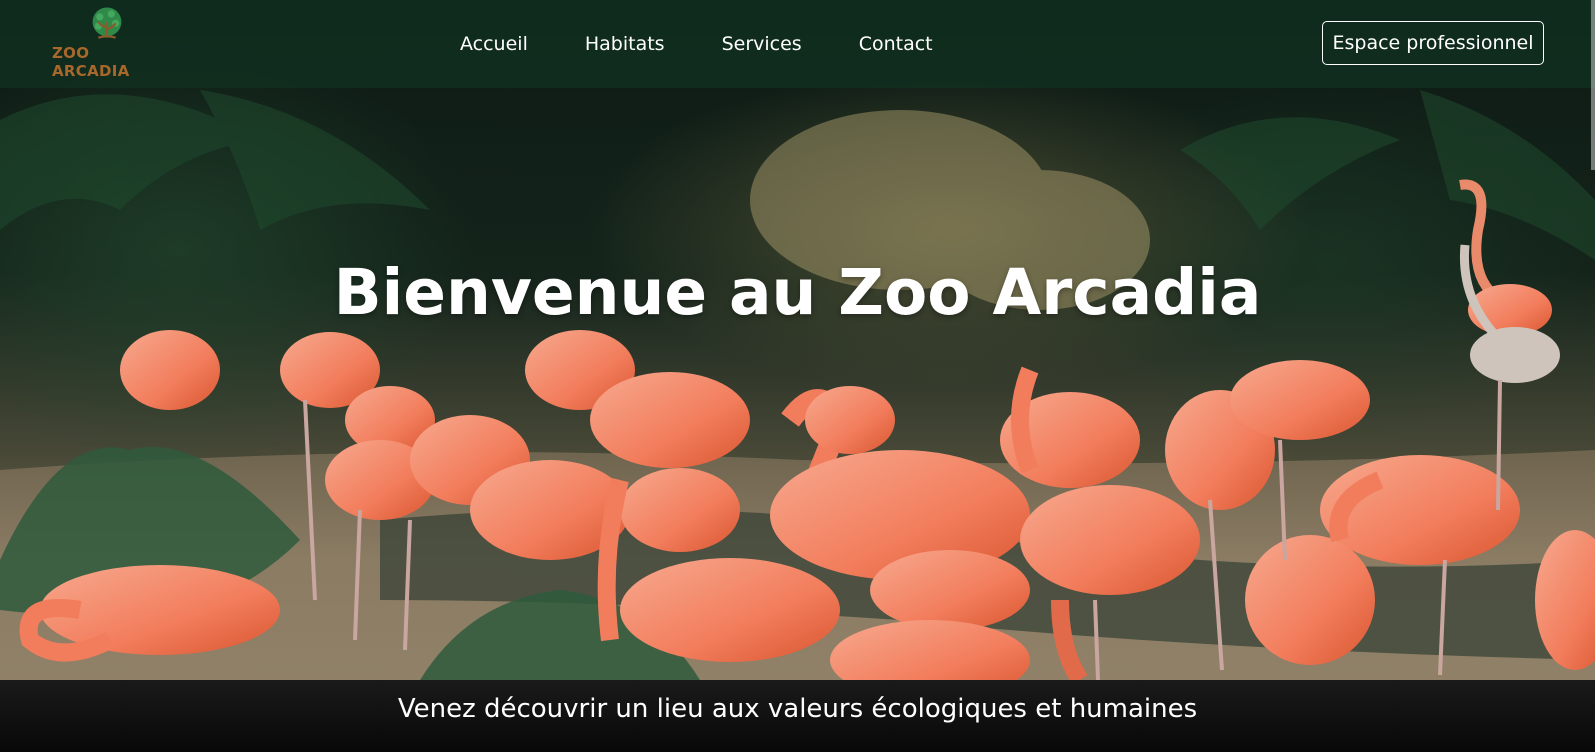 The image size is (1595, 752). I want to click on page-scrollbar, so click(1593, 85).